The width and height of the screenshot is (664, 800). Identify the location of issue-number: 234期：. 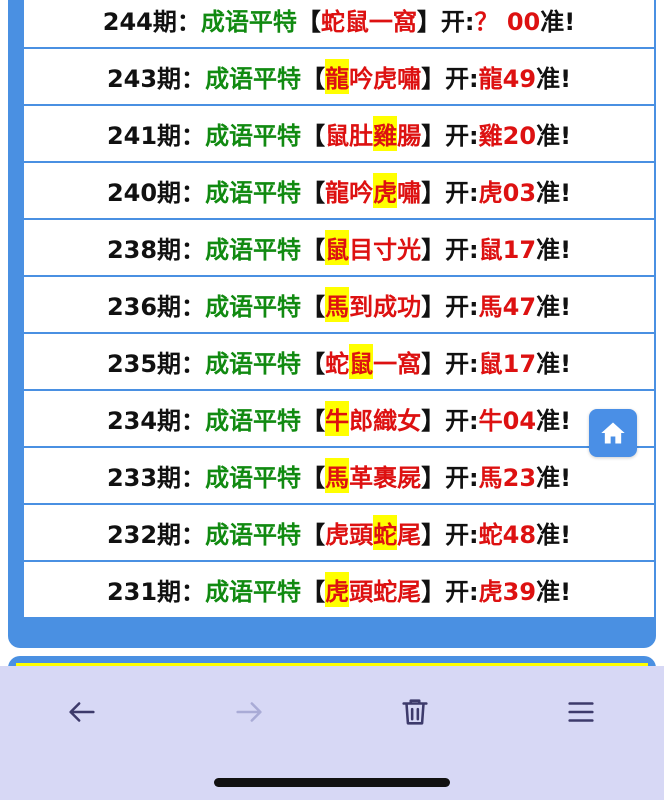
(156, 421).